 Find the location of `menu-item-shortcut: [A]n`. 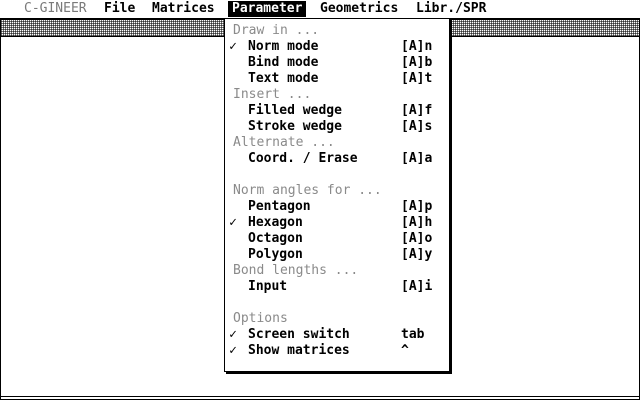

menu-item-shortcut: [A]n is located at coordinates (417, 46).